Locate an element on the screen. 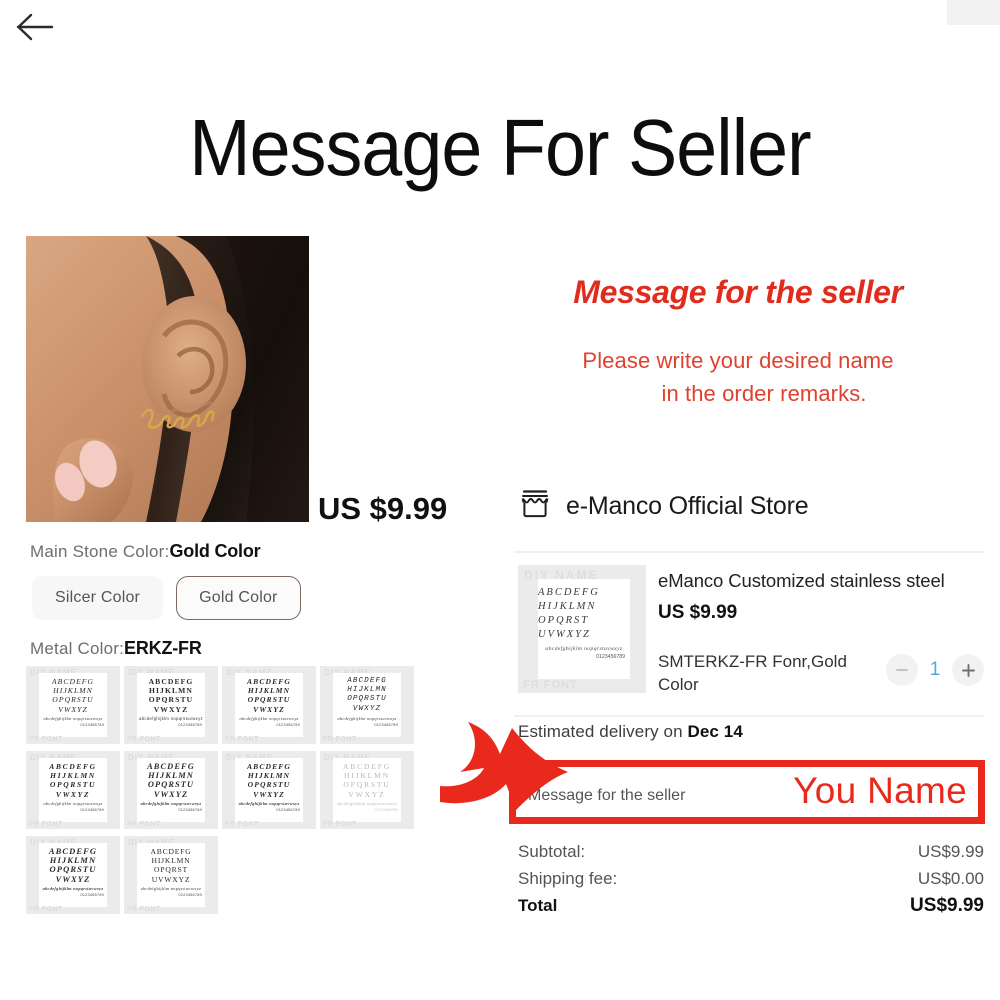  total-label: Total is located at coordinates (538, 905).